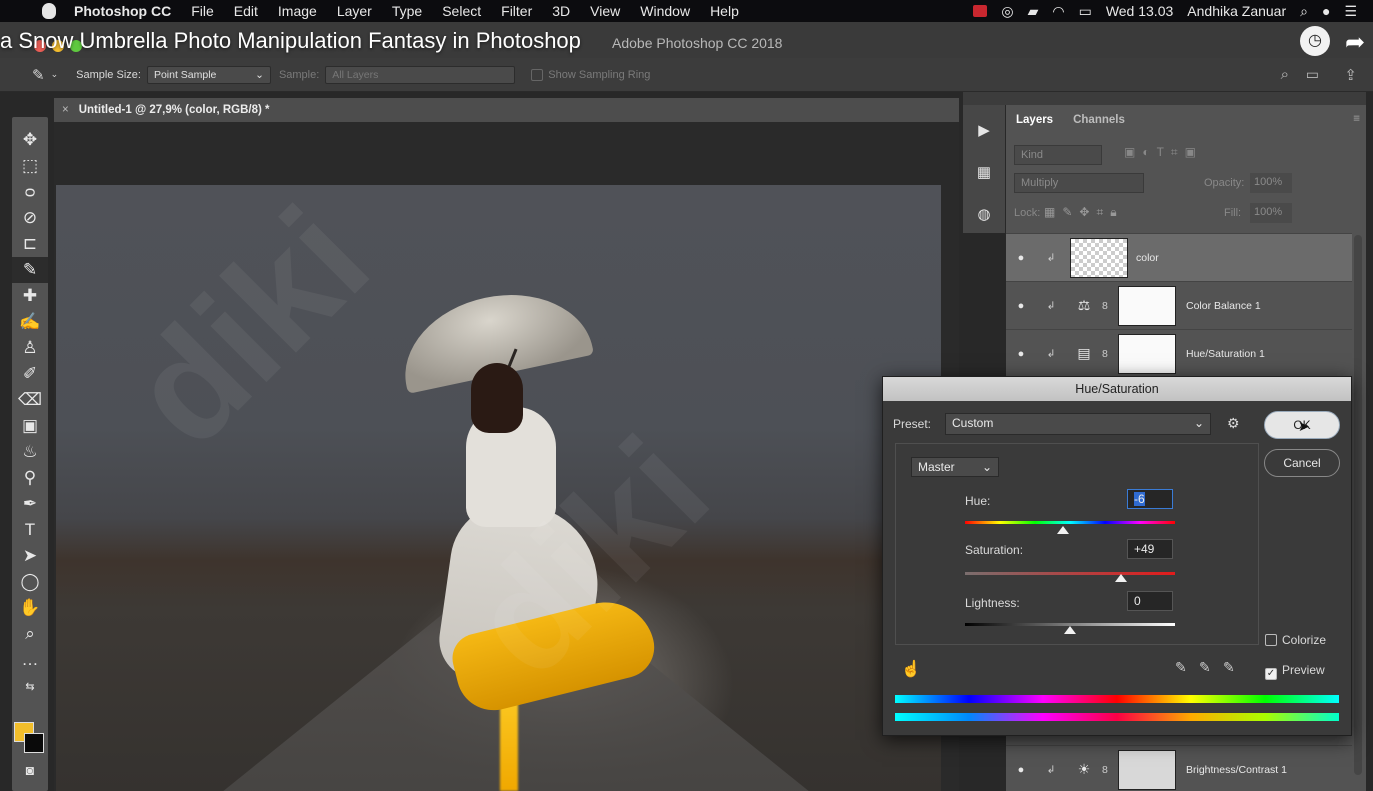 This screenshot has height=791, width=1373. I want to click on layer-row: ● ↲ ☀ 8 Brightness/Contrast 1, so click(1179, 768).